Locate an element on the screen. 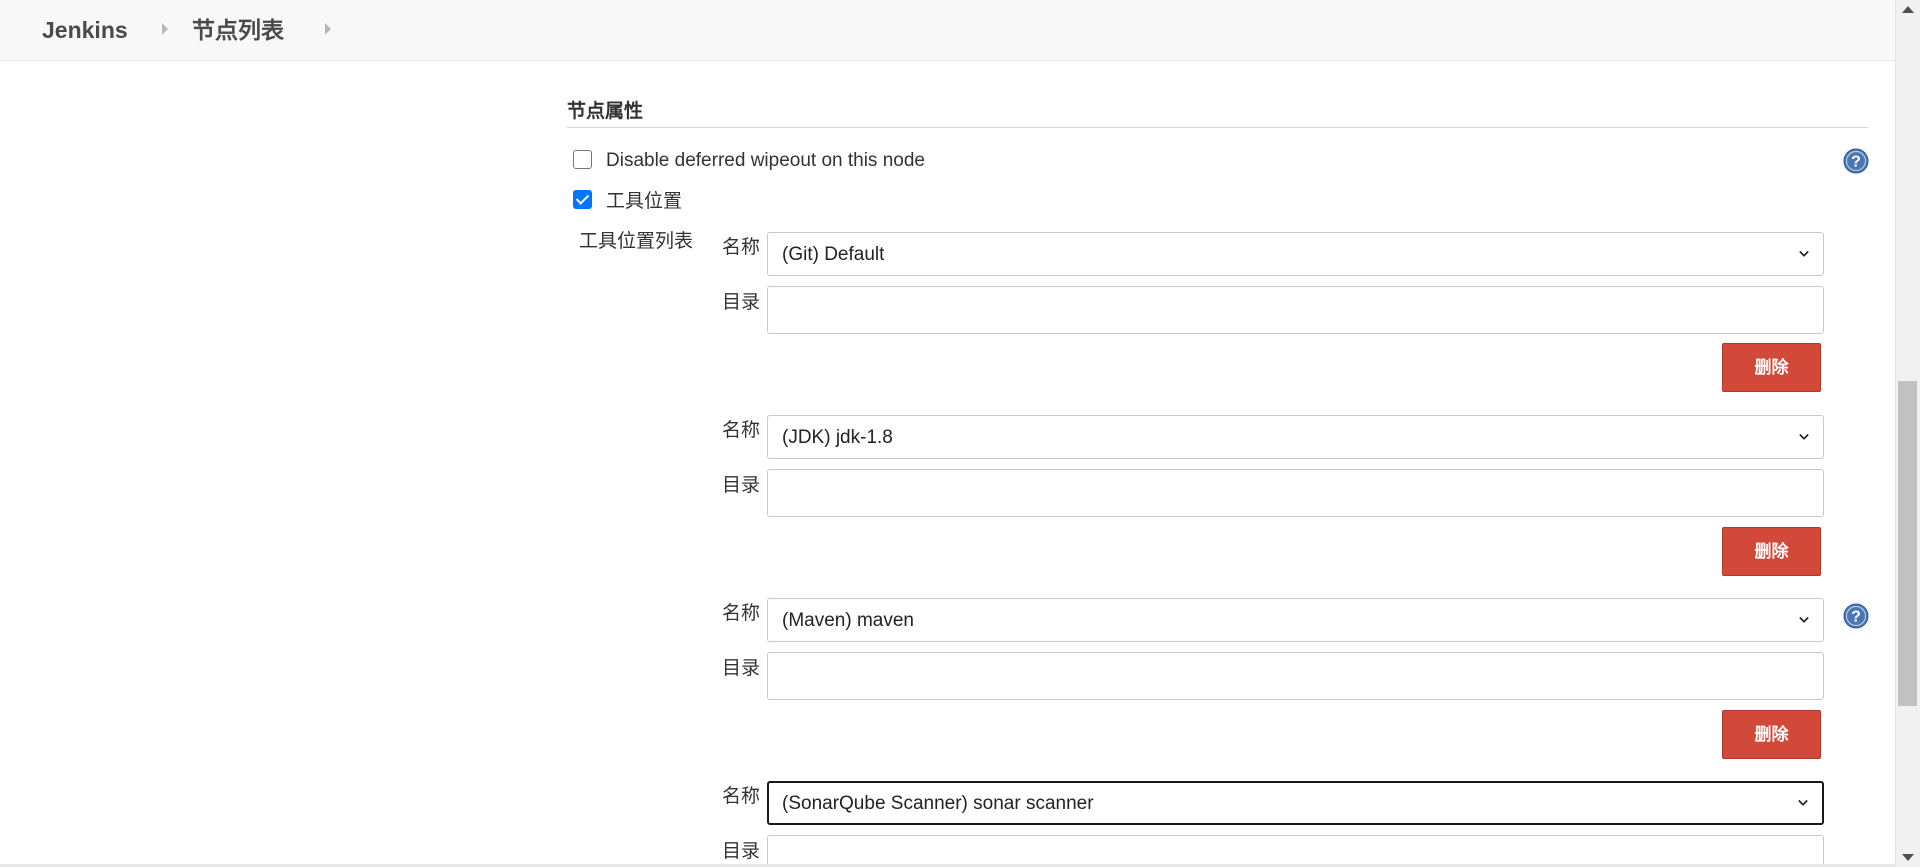 The width and height of the screenshot is (1920, 867). breadcrumb: Jenkins 节点列表 is located at coordinates (947, 30).